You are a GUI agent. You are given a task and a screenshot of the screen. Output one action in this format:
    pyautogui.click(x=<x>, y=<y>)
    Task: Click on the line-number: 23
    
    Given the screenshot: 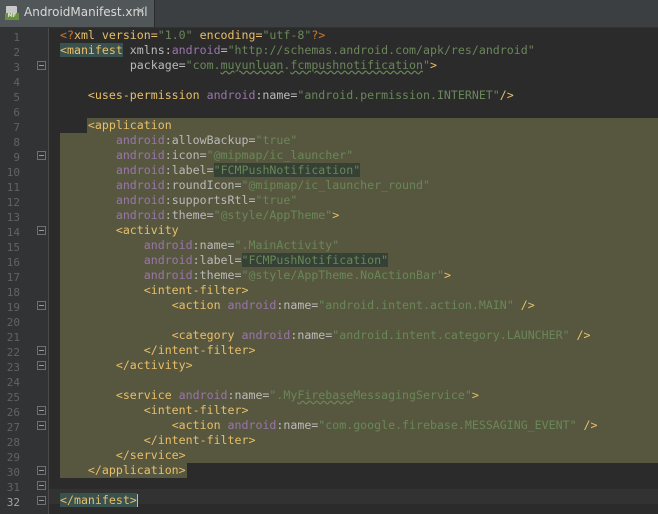 What is the action you would take?
    pyautogui.click(x=13, y=367)
    